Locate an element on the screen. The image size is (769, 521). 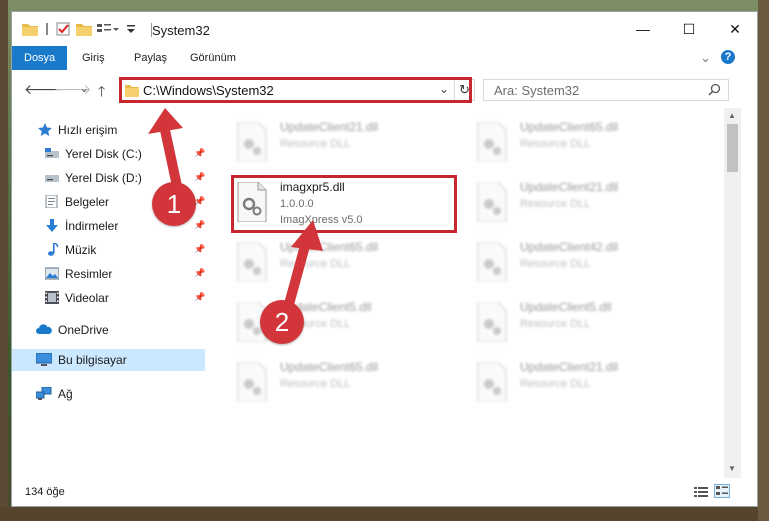
arrow-1-head-icon is located at coordinates (165, 121).